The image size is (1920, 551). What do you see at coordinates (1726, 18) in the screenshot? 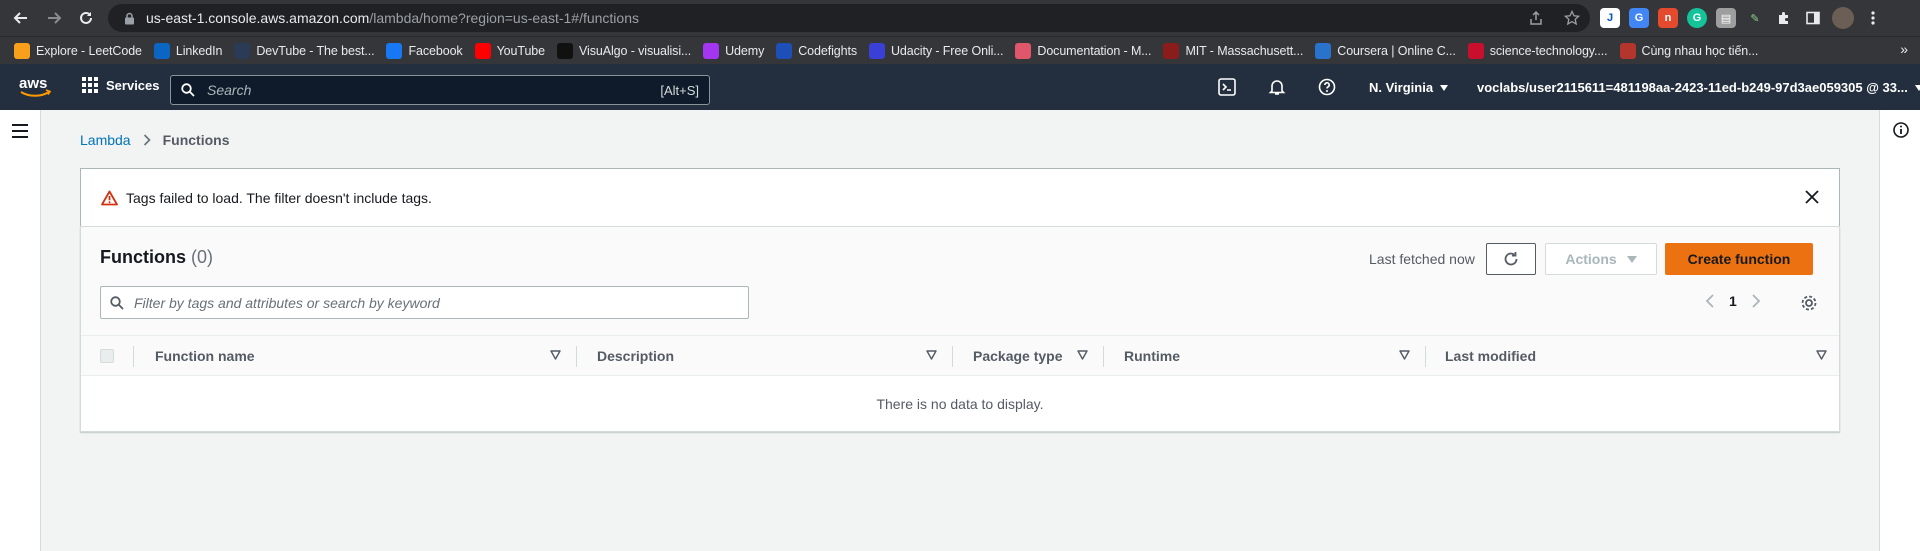
I see `dictionary-extension-icon: ▤` at bounding box center [1726, 18].